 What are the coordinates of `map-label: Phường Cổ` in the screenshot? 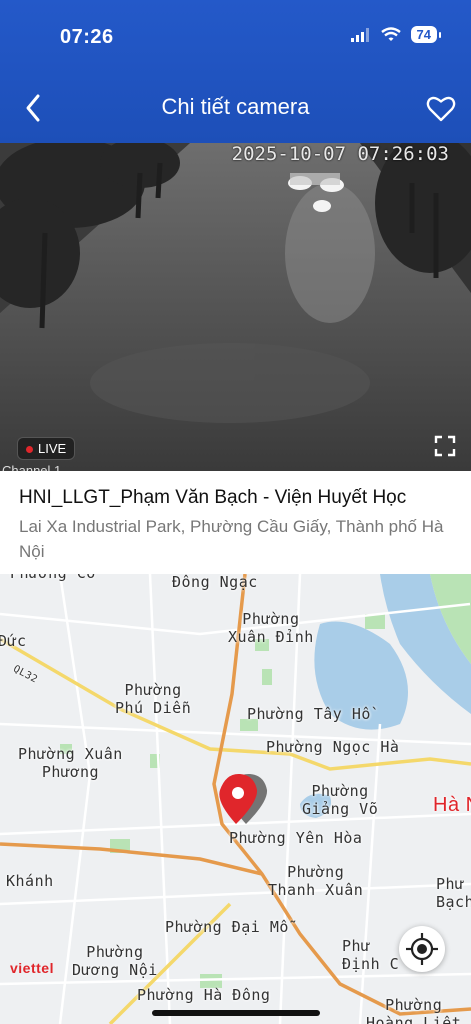 It's located at (53, 578).